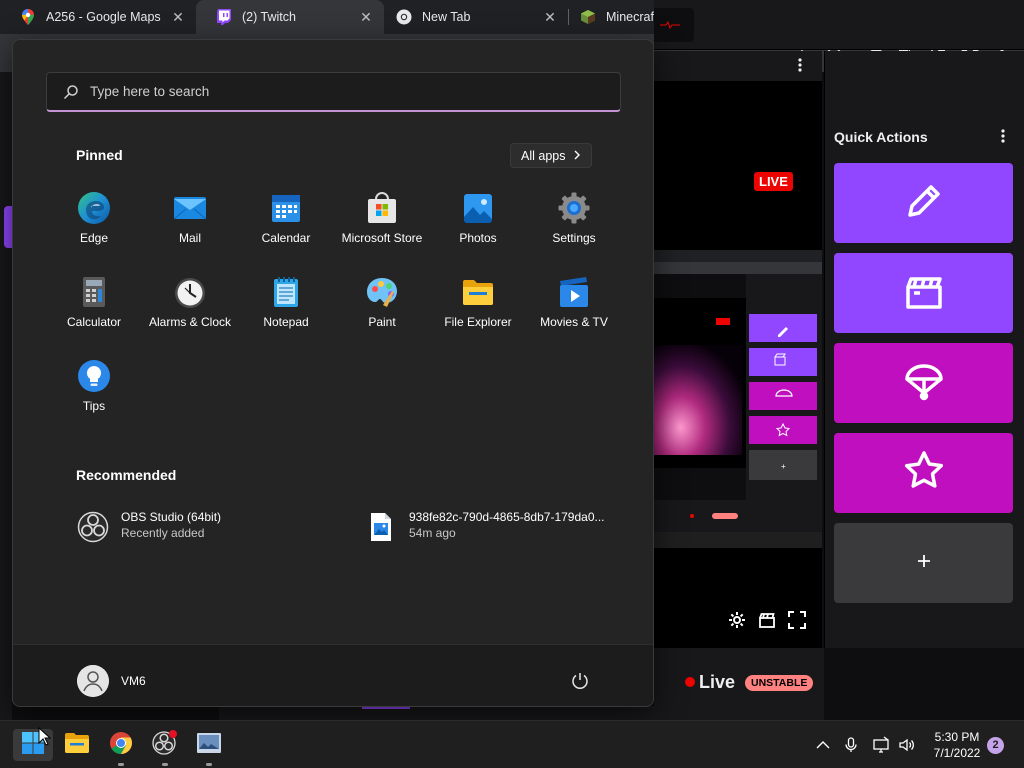  Describe the element at coordinates (121, 745) in the screenshot. I see `taskbar-chrome` at that location.